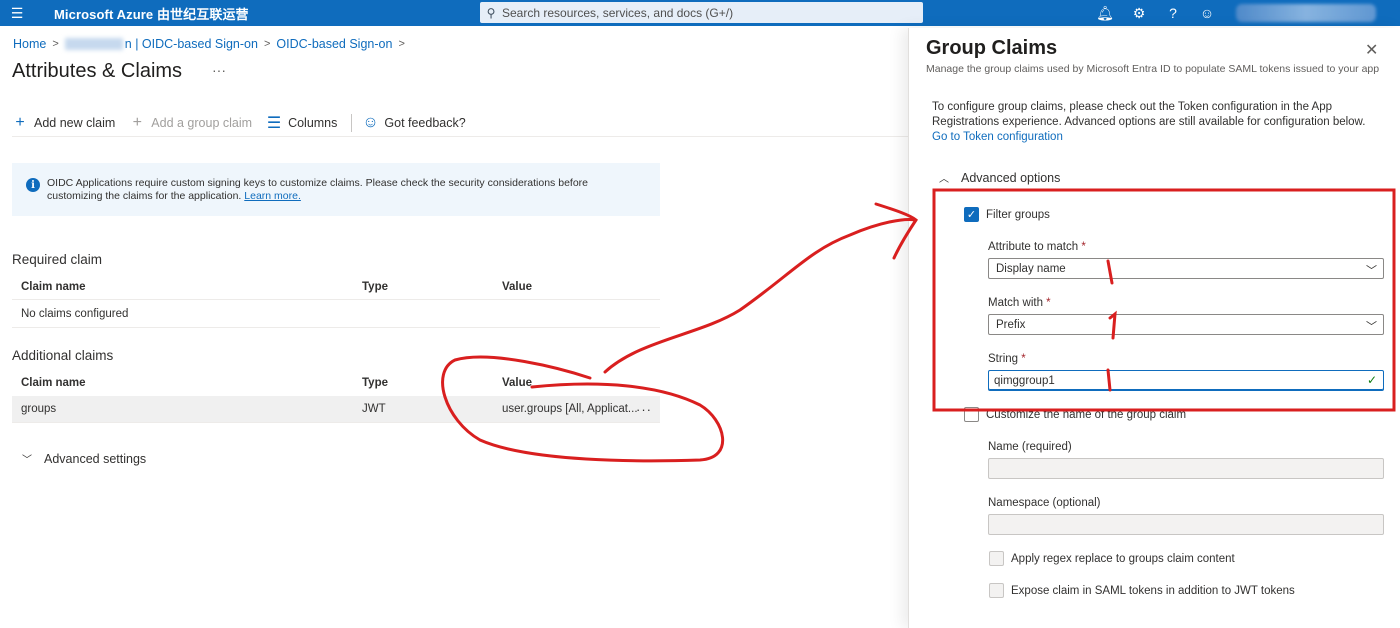 Image resolution: width=1400 pixels, height=628 pixels. What do you see at coordinates (1186, 524) in the screenshot?
I see `namespace-field` at bounding box center [1186, 524].